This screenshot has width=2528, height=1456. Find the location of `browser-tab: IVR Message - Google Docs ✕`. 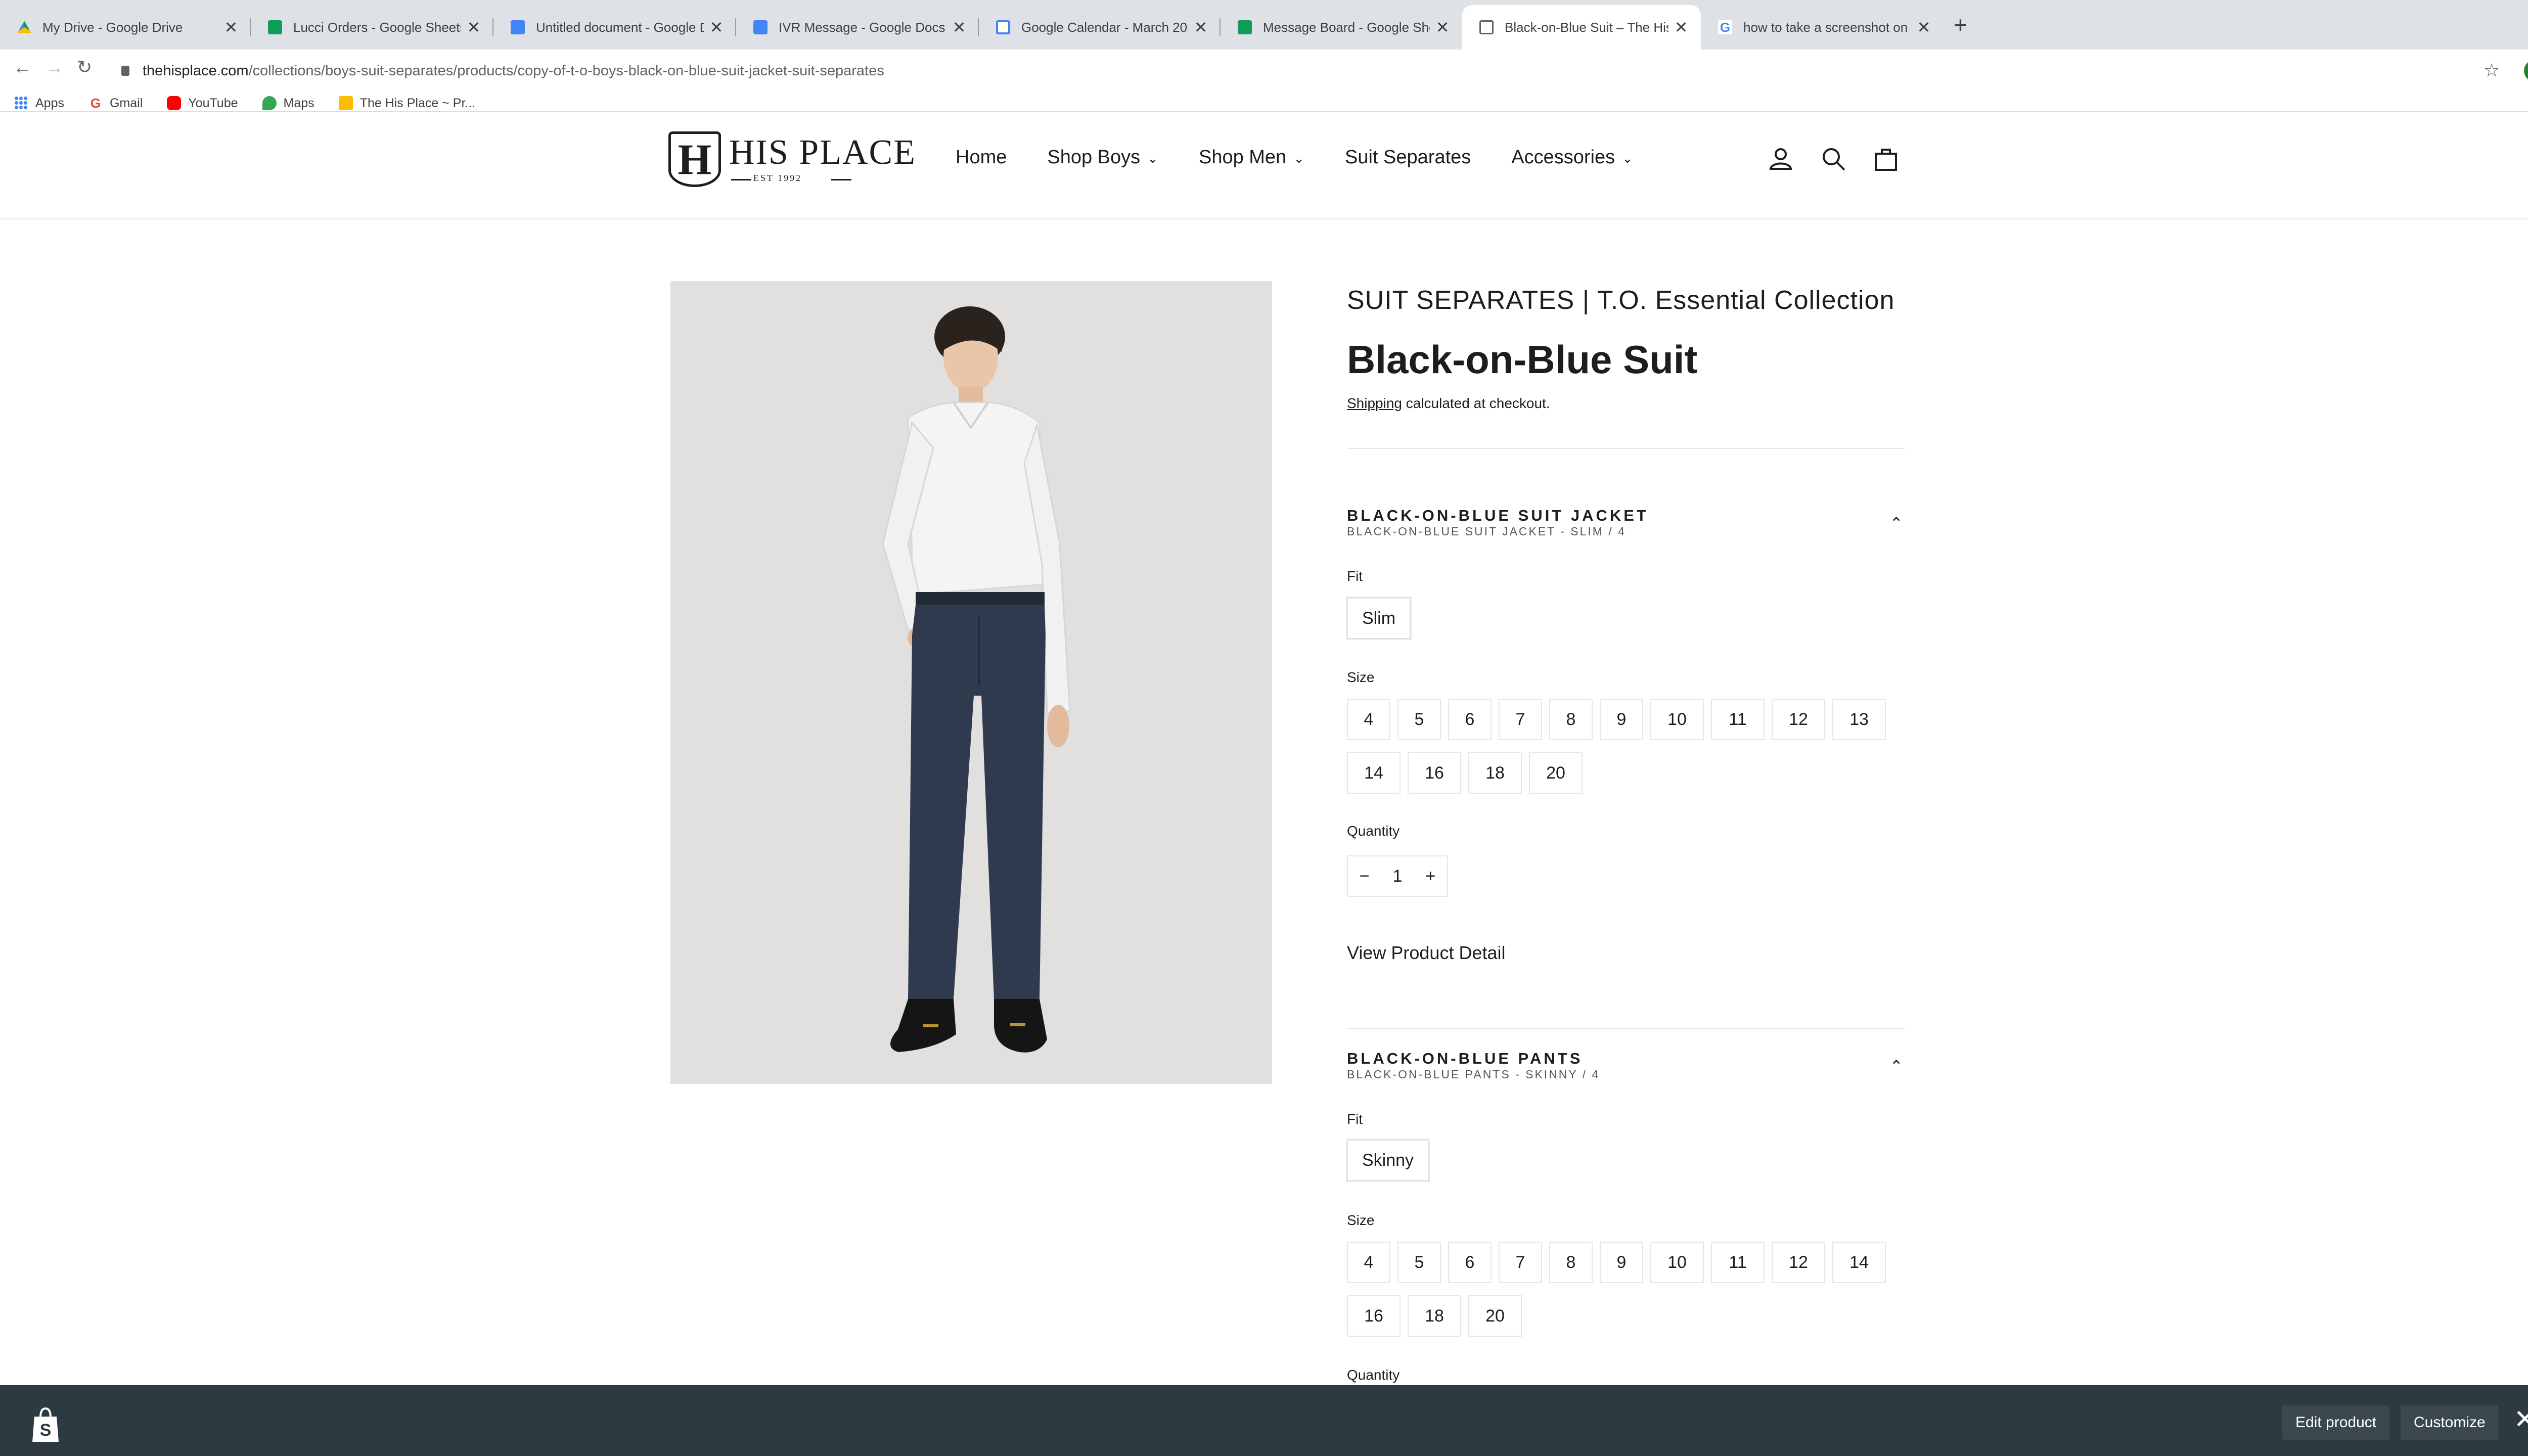

browser-tab: IVR Message - Google Docs ✕ is located at coordinates (858, 27).